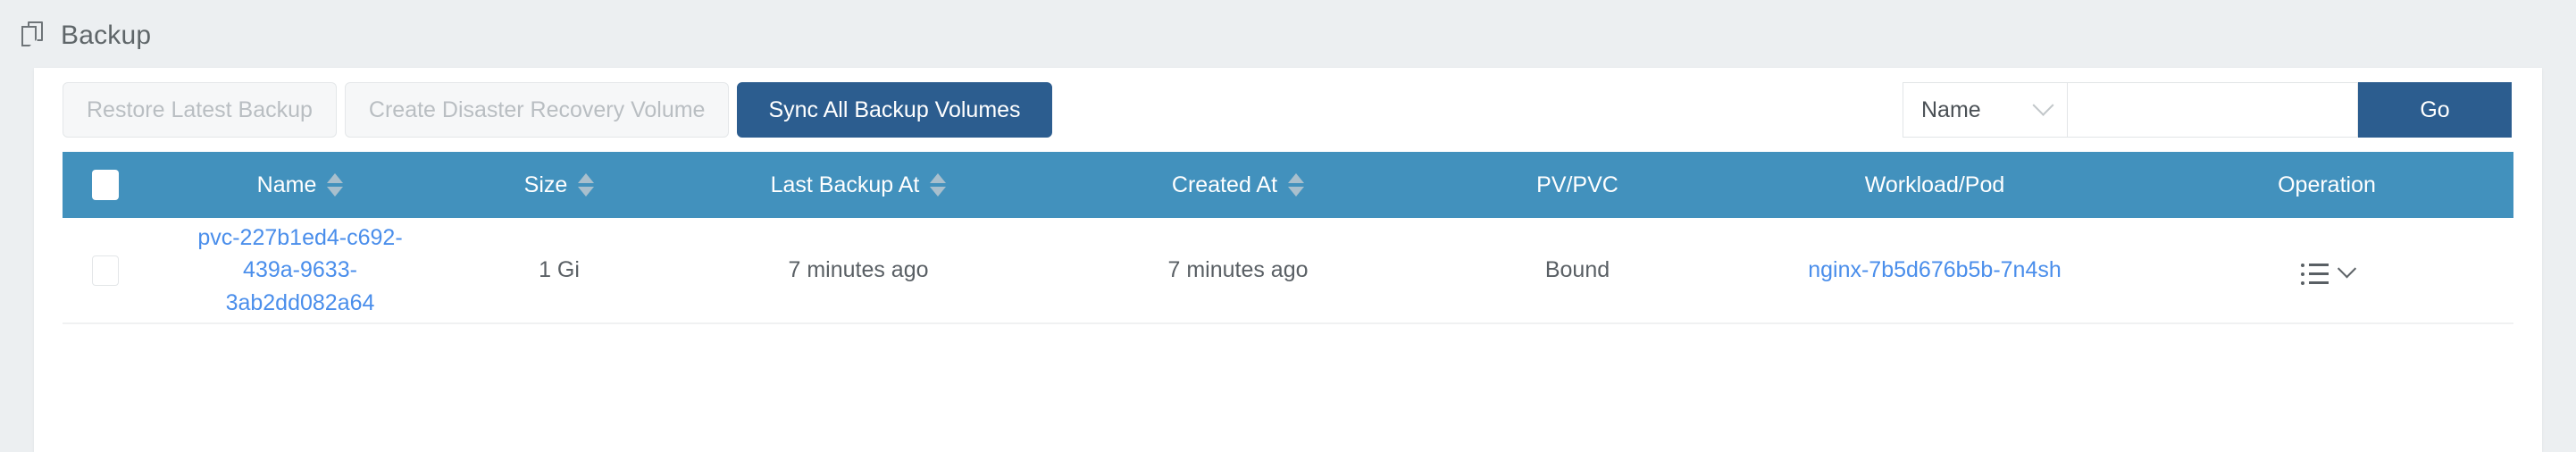 Image resolution: width=2576 pixels, height=452 pixels. I want to click on column-header-name: Name, so click(300, 185).